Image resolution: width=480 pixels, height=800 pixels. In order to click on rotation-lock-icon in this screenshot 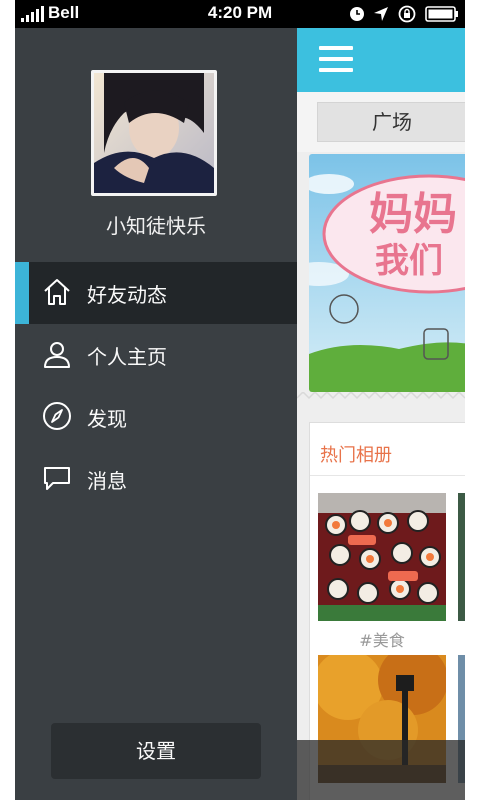, I will do `click(407, 14)`.